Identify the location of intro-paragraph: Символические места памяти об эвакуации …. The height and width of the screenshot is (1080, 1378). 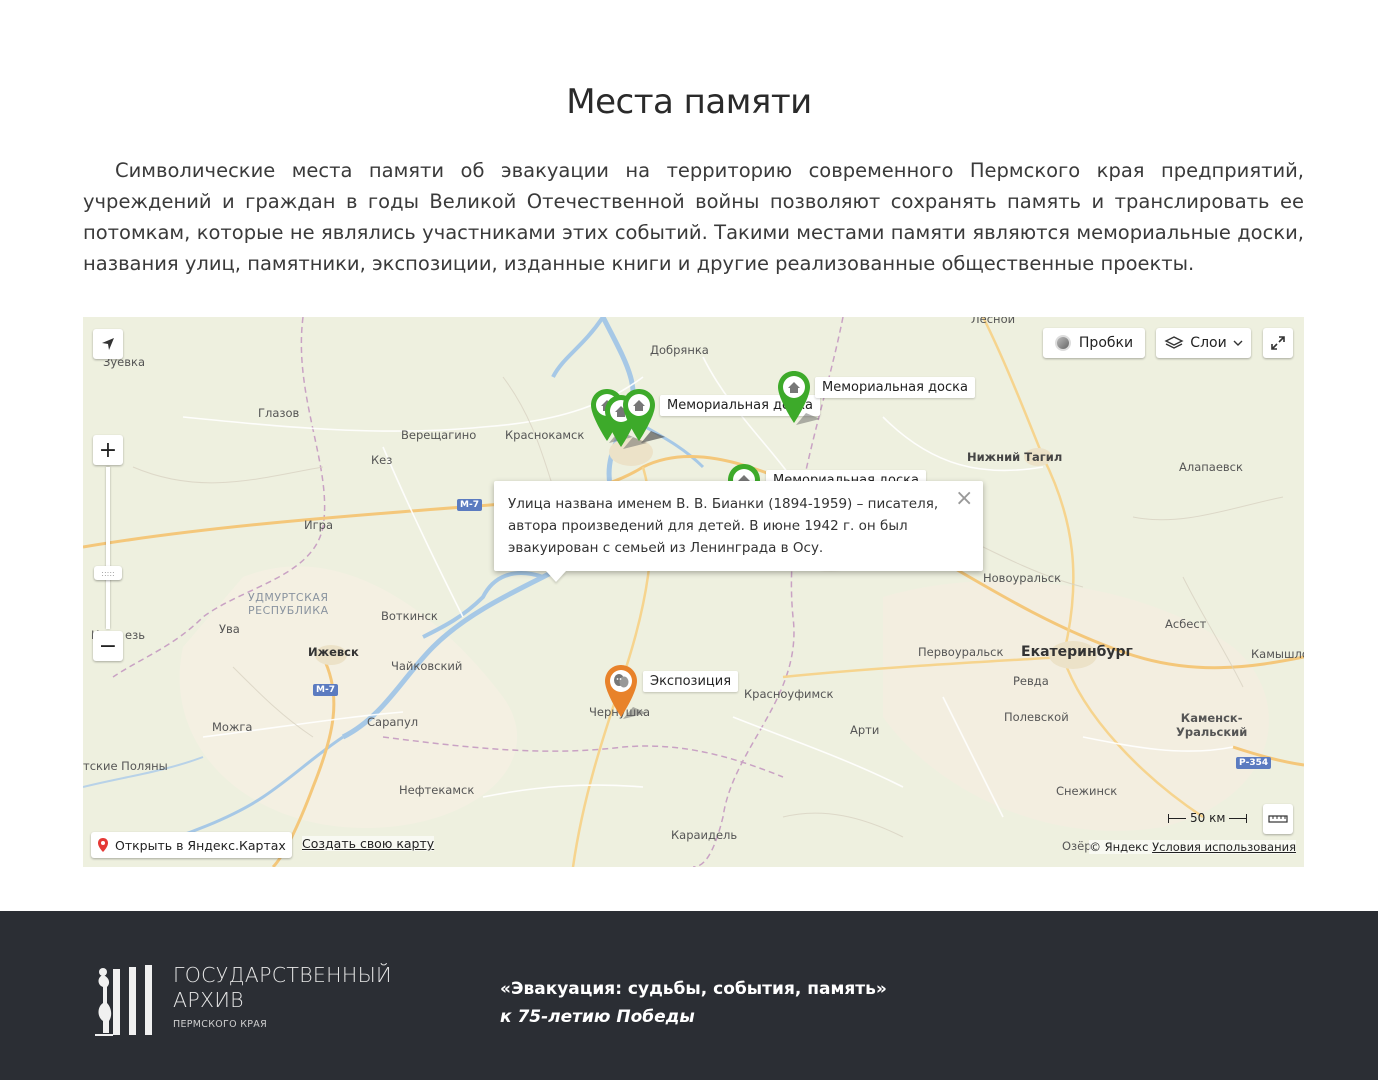
(693, 217).